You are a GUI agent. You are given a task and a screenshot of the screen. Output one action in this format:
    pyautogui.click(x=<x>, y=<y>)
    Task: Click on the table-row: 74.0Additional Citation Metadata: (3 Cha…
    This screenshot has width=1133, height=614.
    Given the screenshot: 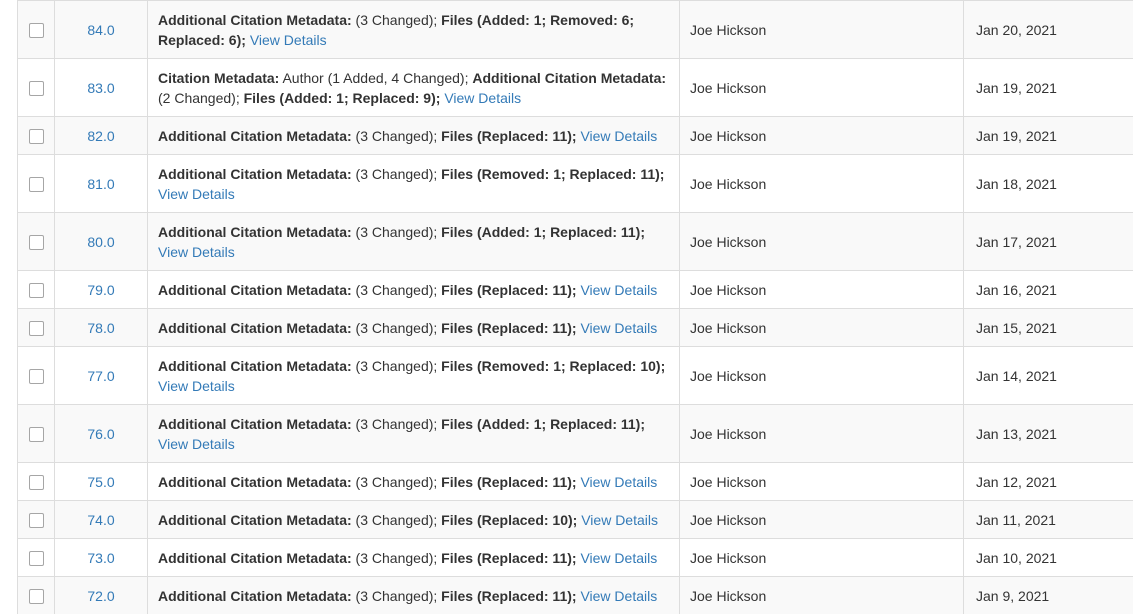 What is the action you would take?
    pyautogui.click(x=575, y=520)
    